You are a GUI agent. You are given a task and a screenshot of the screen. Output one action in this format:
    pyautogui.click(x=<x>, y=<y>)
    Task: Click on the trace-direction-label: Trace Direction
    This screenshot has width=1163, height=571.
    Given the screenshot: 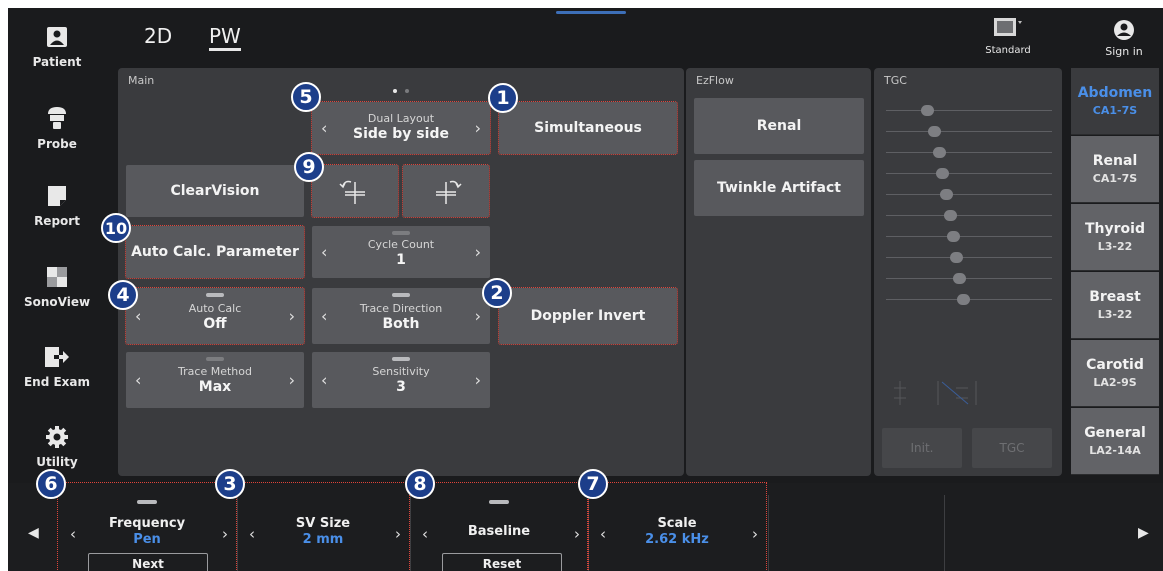 What is the action you would take?
    pyautogui.click(x=401, y=308)
    